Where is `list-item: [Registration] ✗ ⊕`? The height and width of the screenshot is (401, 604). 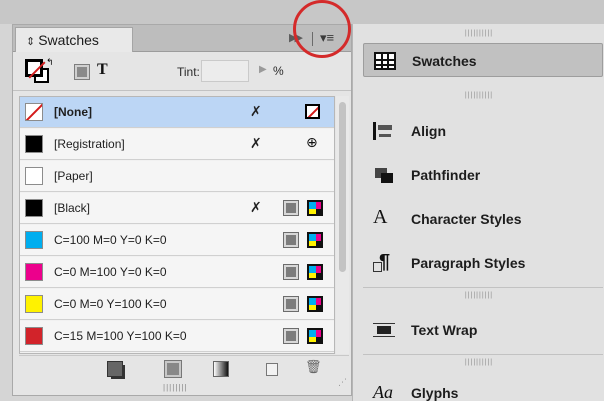 list-item: [Registration] ✗ ⊕ is located at coordinates (177, 144).